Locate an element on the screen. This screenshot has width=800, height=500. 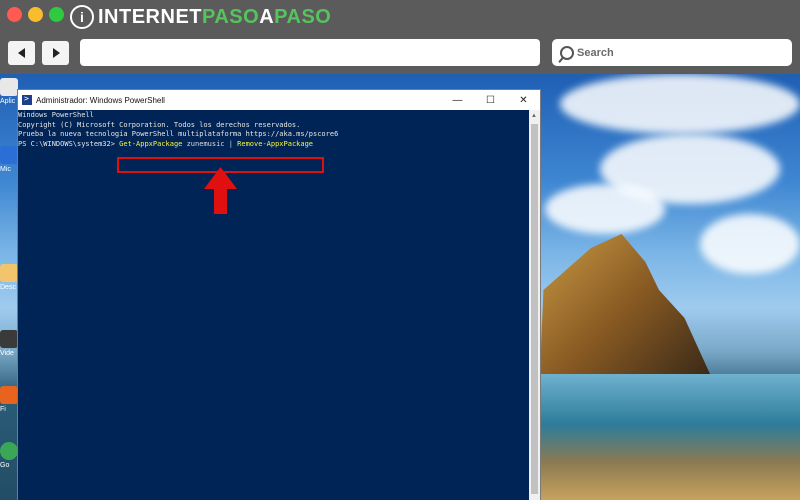
forward-button is located at coordinates (55, 53).